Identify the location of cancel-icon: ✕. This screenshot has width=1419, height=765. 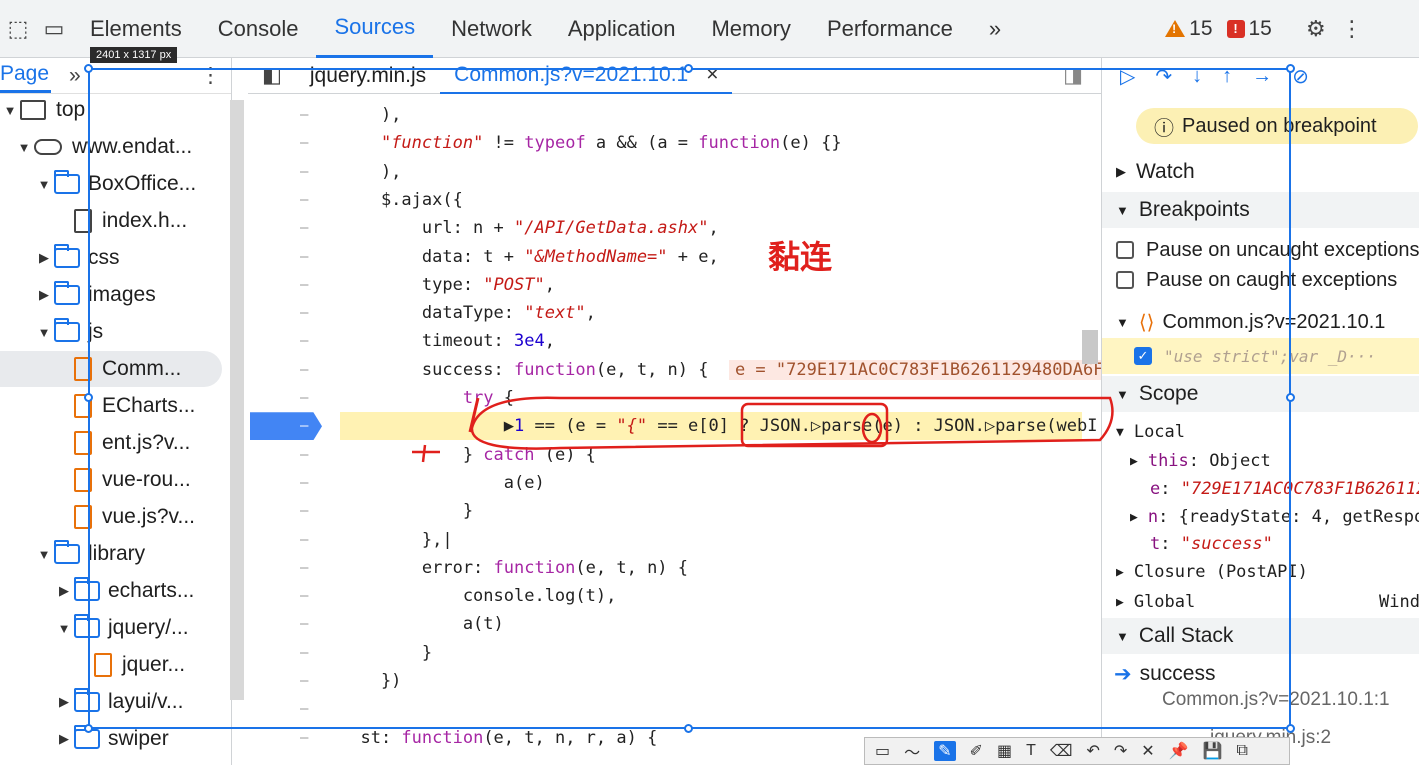
(1147, 751).